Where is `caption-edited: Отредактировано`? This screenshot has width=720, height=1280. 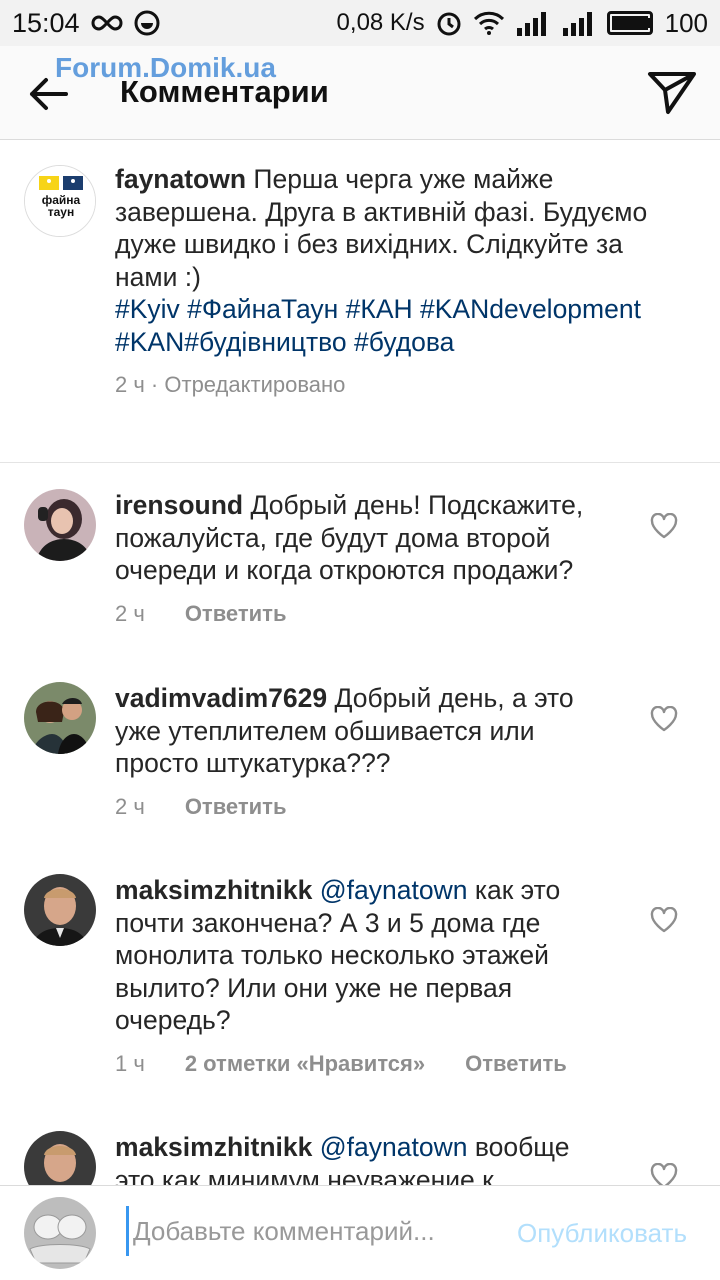
caption-edited: Отредактировано is located at coordinates (255, 384).